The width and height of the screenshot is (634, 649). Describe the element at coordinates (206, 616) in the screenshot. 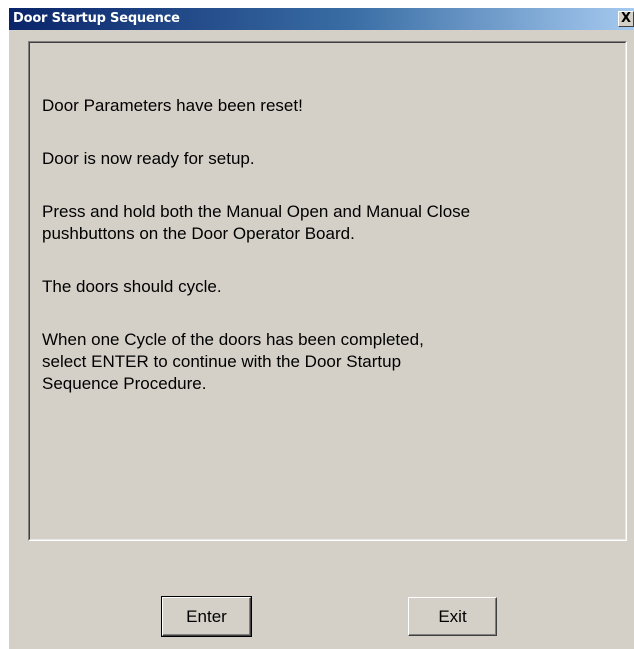

I see `enter-button: Enter` at that location.